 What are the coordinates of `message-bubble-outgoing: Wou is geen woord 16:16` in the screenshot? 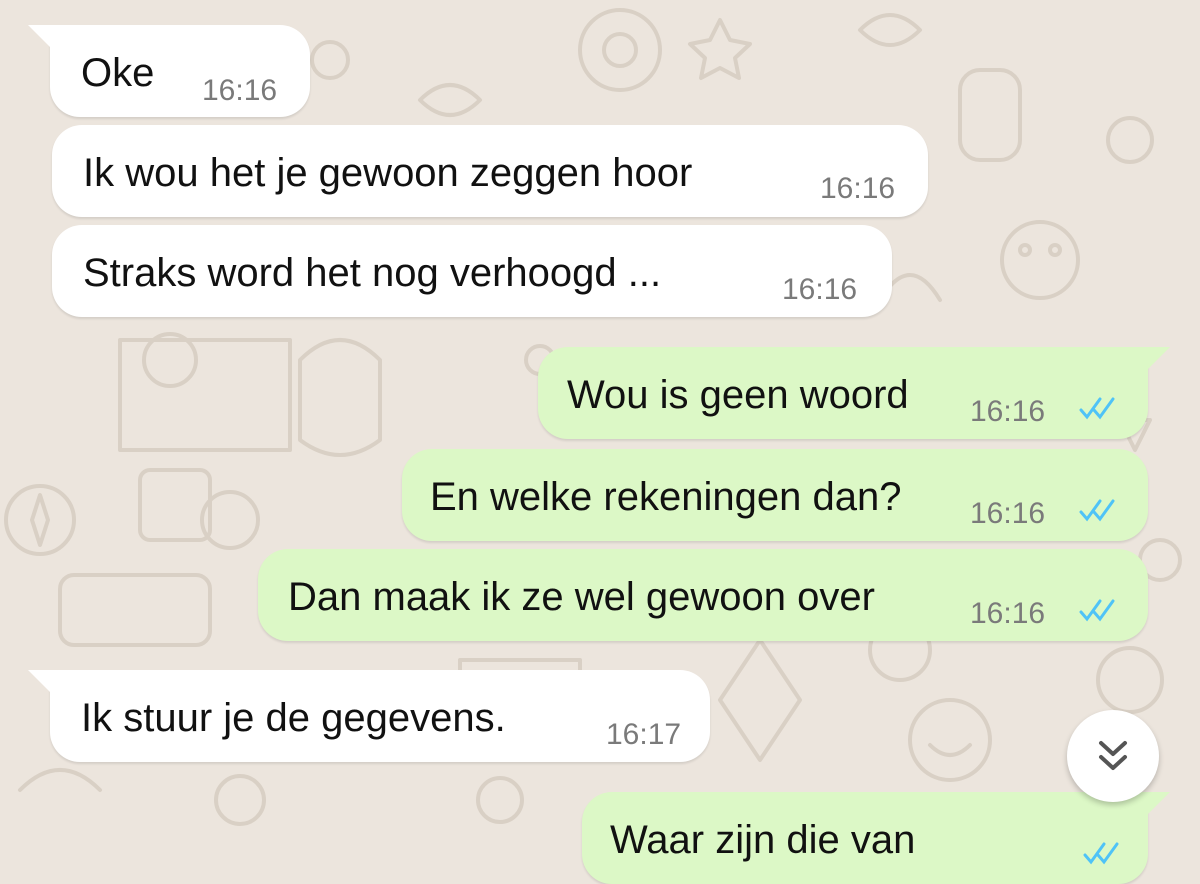 It's located at (854, 393).